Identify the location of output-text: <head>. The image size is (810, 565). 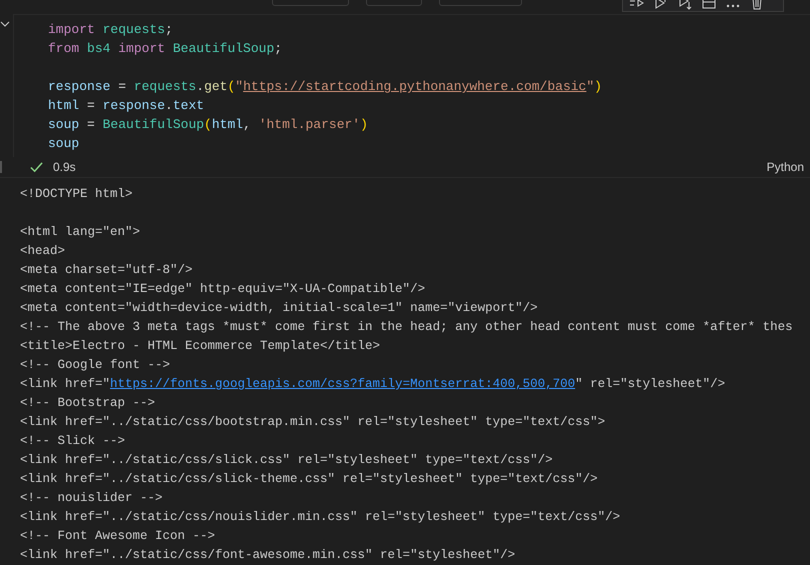
(43, 251).